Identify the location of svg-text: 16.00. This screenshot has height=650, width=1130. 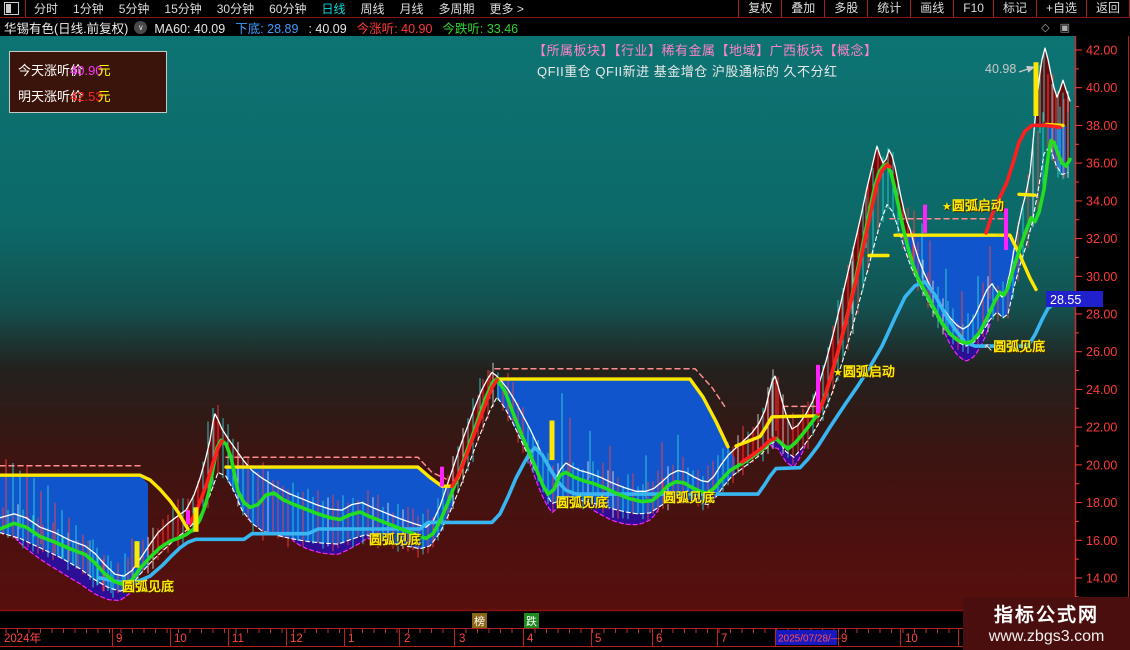
(1101, 541).